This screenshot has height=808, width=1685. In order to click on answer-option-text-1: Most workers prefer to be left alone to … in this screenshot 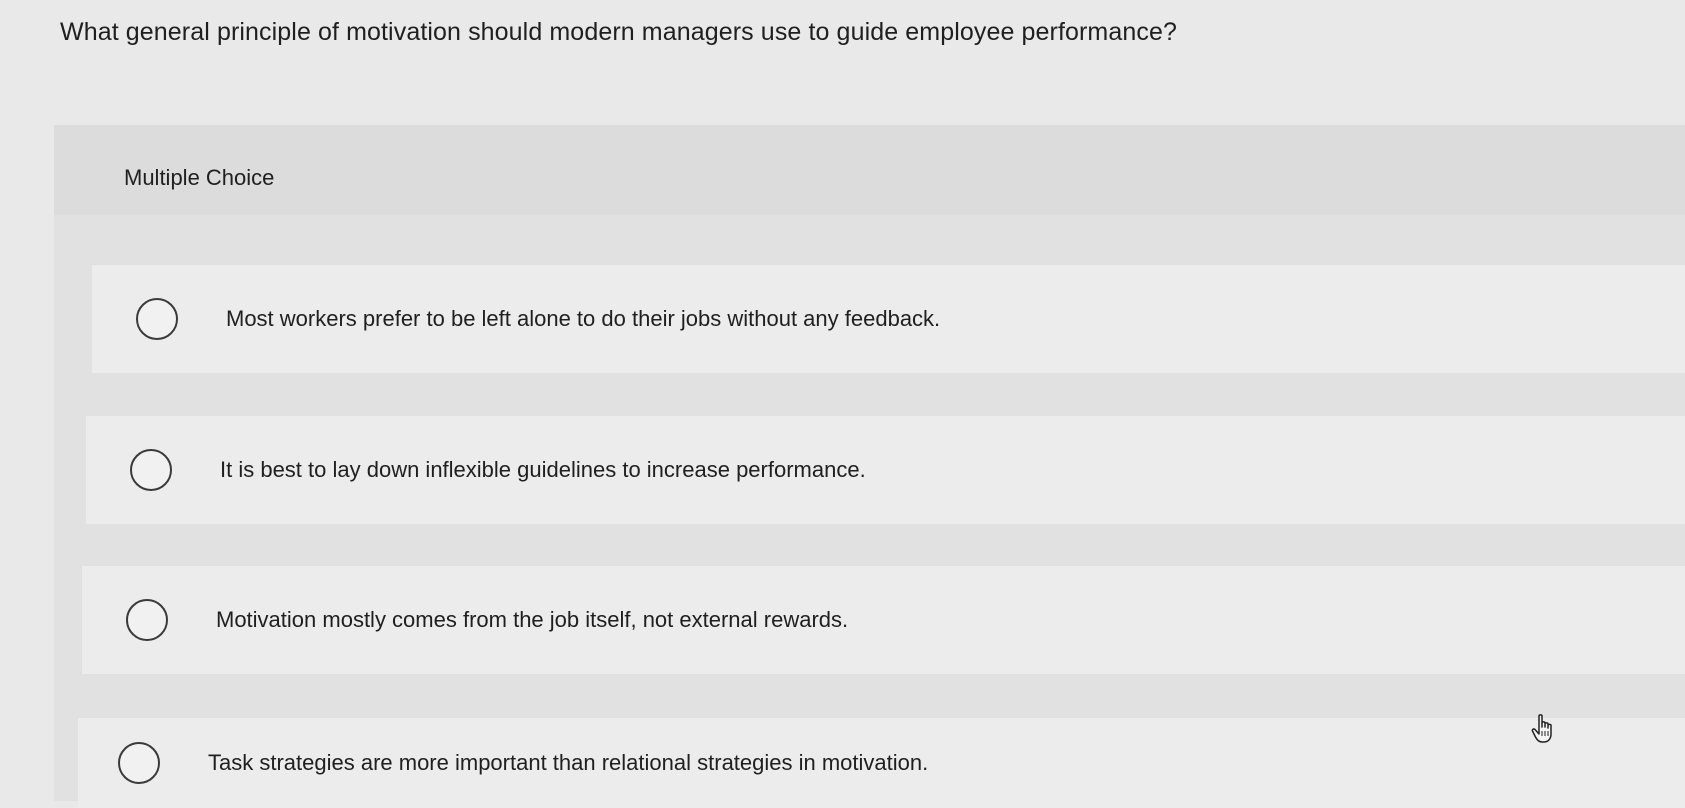, I will do `click(583, 318)`.